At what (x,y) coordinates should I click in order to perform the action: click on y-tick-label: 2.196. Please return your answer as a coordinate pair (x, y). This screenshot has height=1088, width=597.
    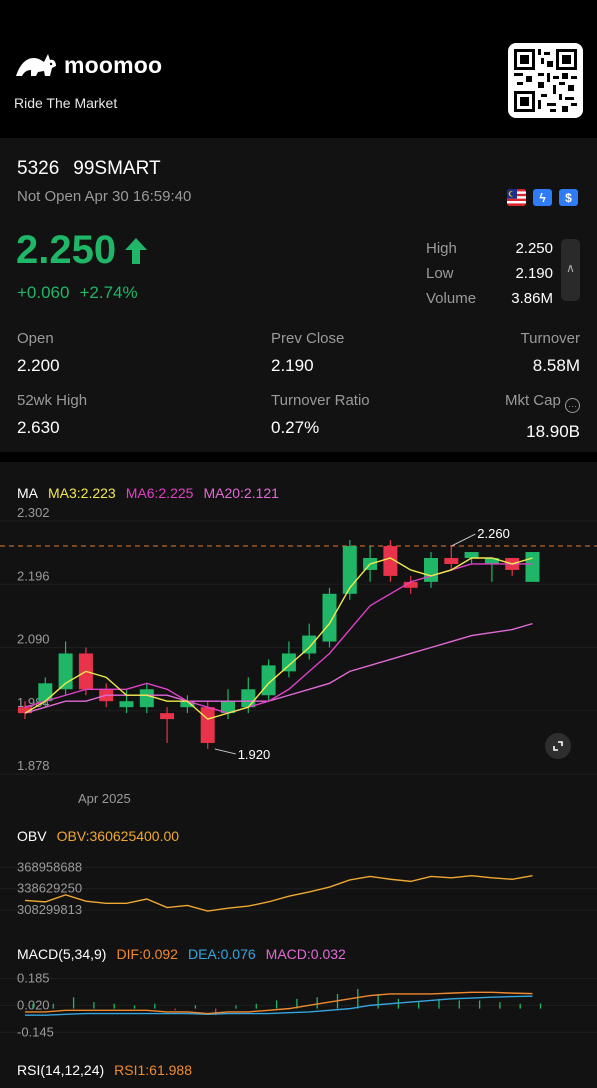
    Looking at the image, I should click on (33, 575).